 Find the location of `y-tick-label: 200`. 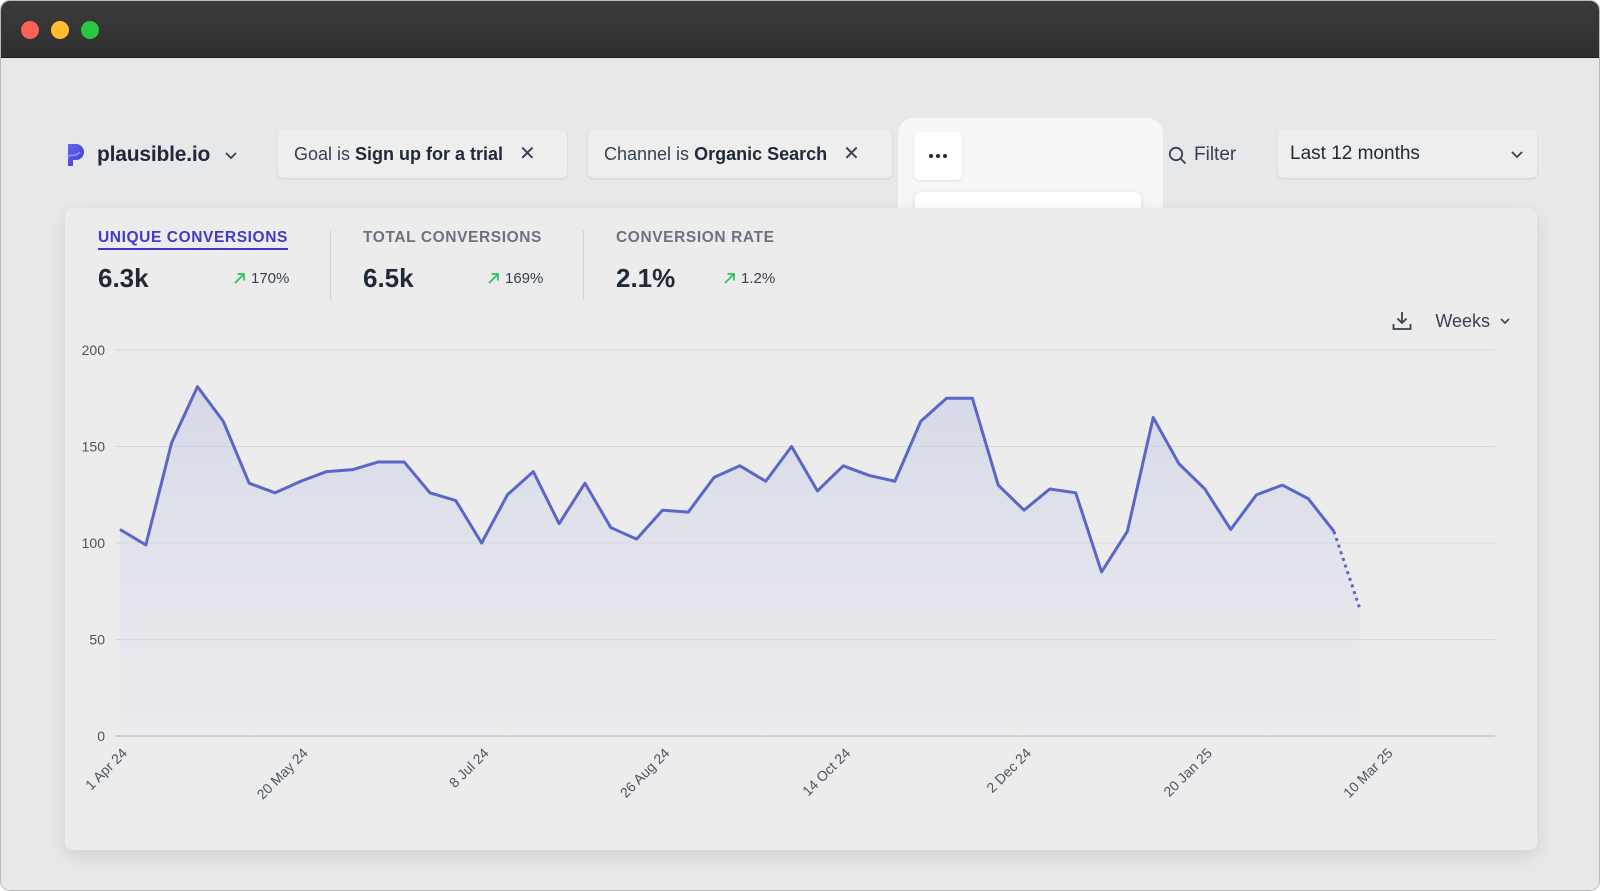

y-tick-label: 200 is located at coordinates (94, 350).